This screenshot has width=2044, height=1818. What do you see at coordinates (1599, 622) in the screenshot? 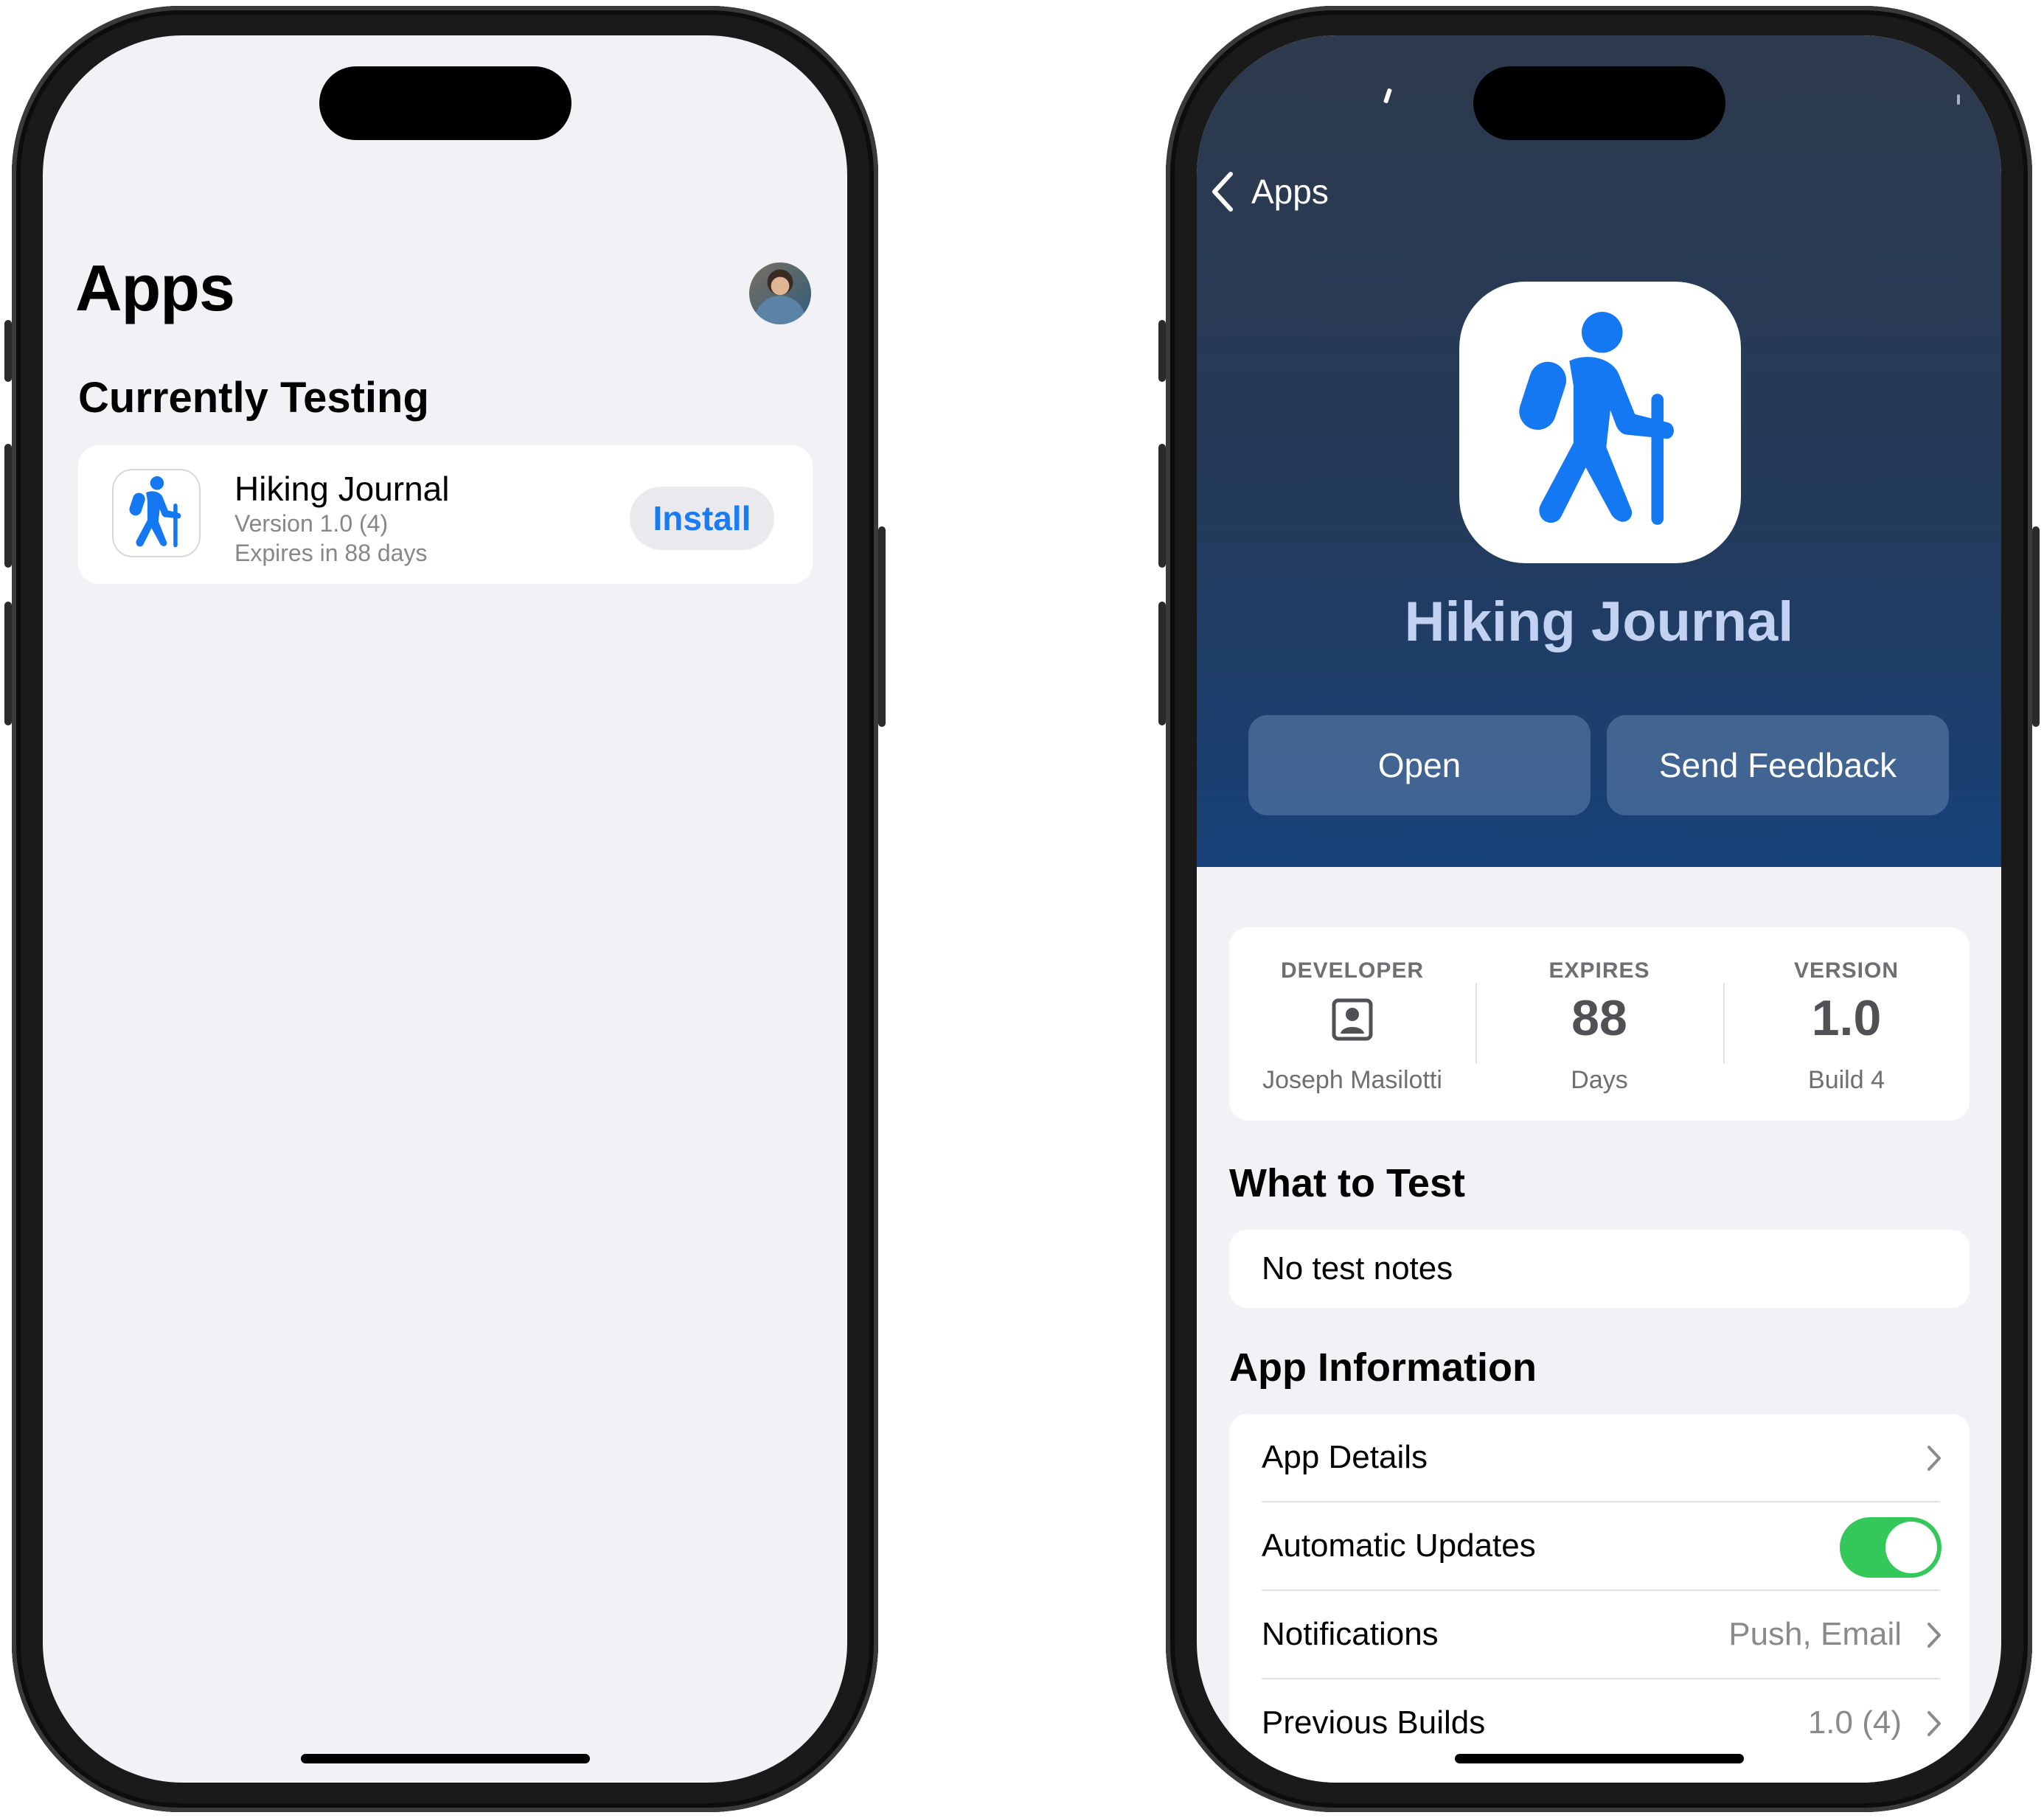
I see `app-title: Hiking Journal` at bounding box center [1599, 622].